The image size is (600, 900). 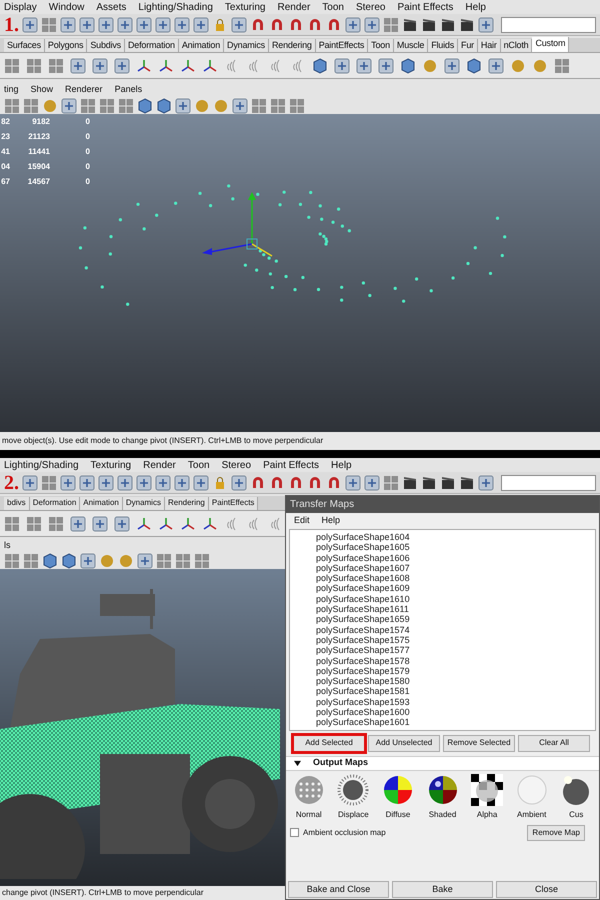 I want to click on shelf-tab: nCloth, so click(x=516, y=45).